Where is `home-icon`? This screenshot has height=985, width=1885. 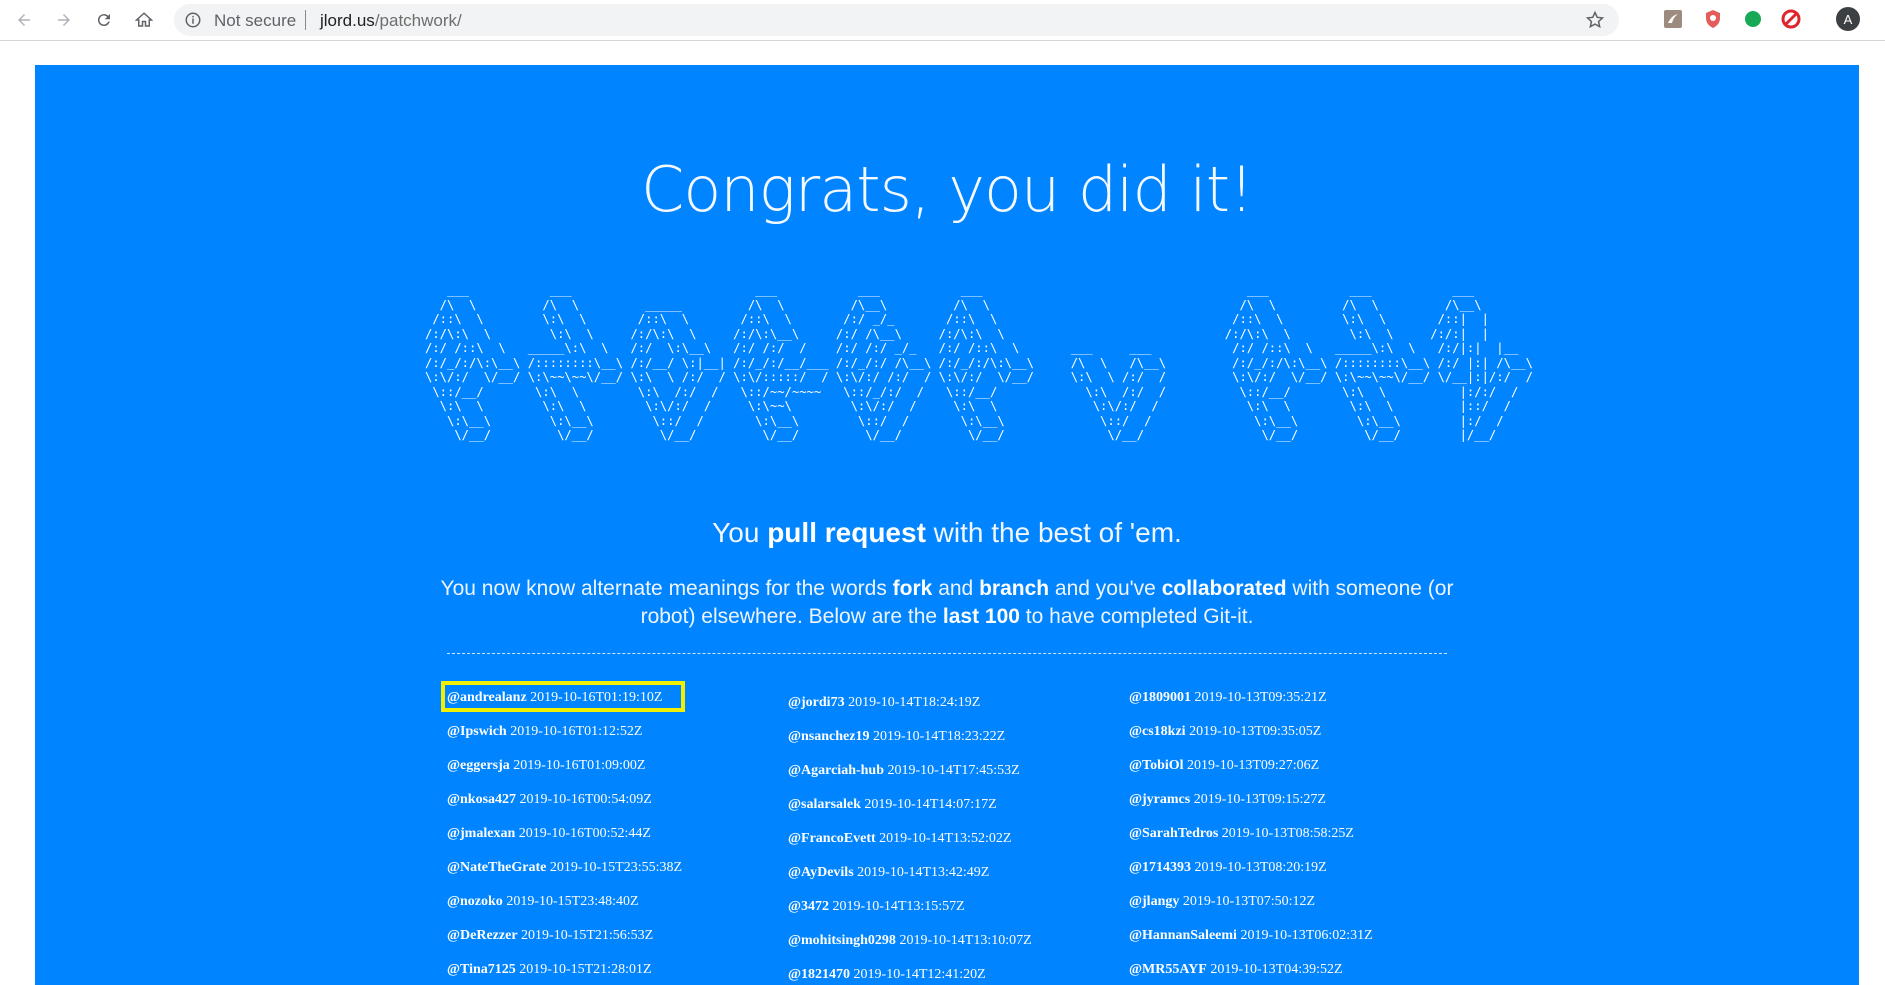 home-icon is located at coordinates (144, 19).